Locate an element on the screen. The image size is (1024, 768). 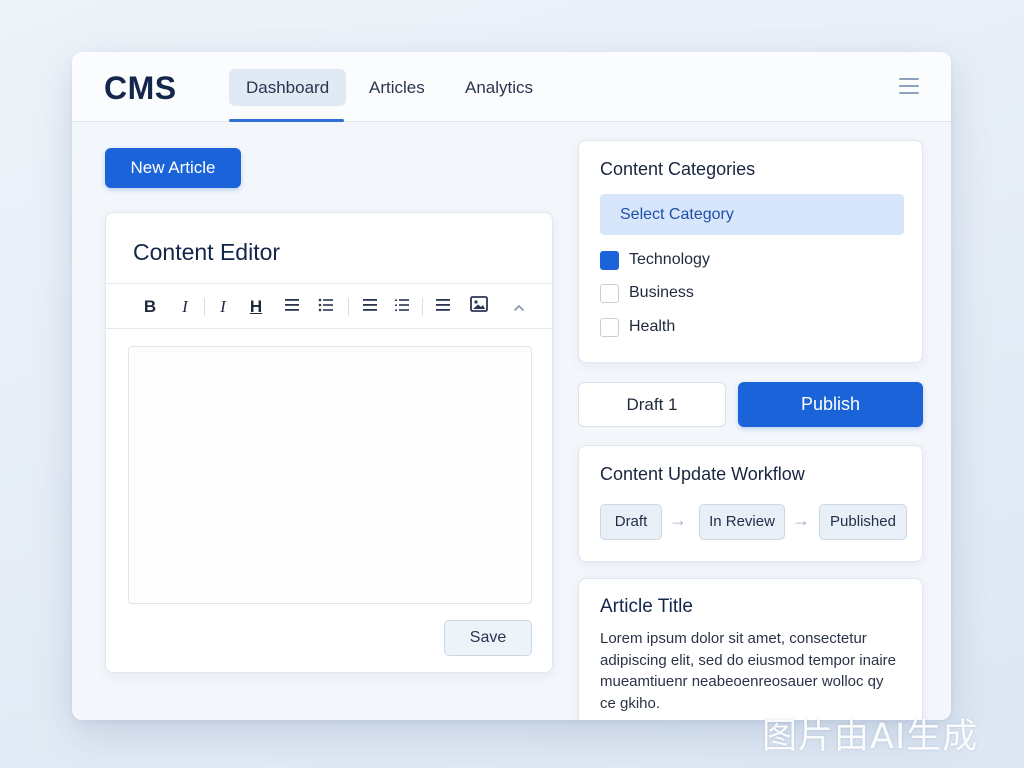
category-select: Select Category is located at coordinates (752, 214).